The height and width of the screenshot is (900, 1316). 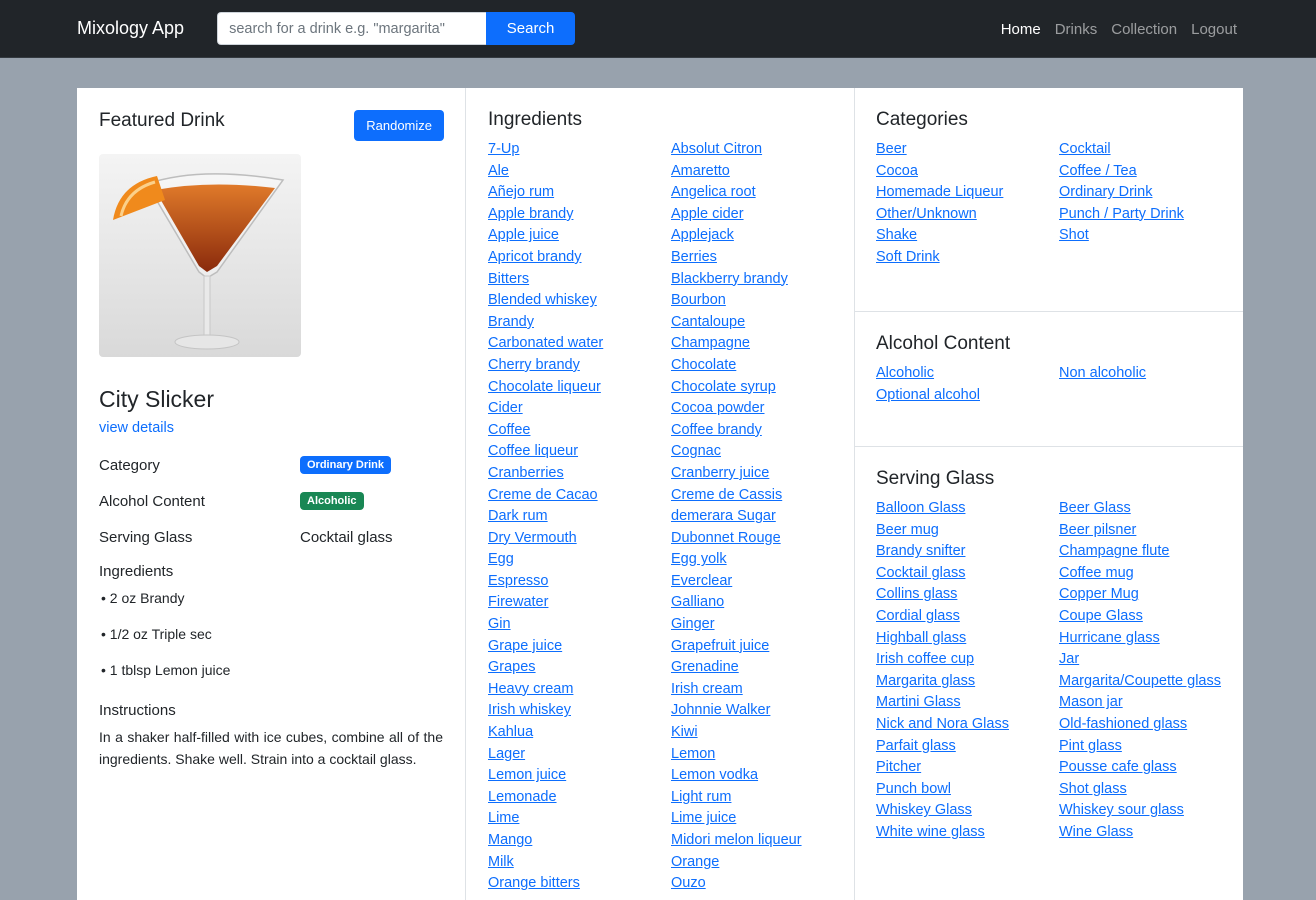 I want to click on nav-collection: Collection, so click(x=1144, y=29).